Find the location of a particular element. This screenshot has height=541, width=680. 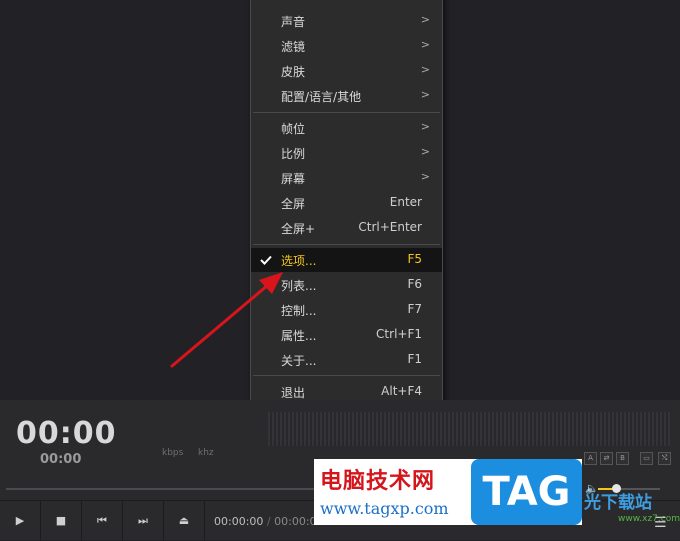

annotation-arrow is located at coordinates (226, 320).